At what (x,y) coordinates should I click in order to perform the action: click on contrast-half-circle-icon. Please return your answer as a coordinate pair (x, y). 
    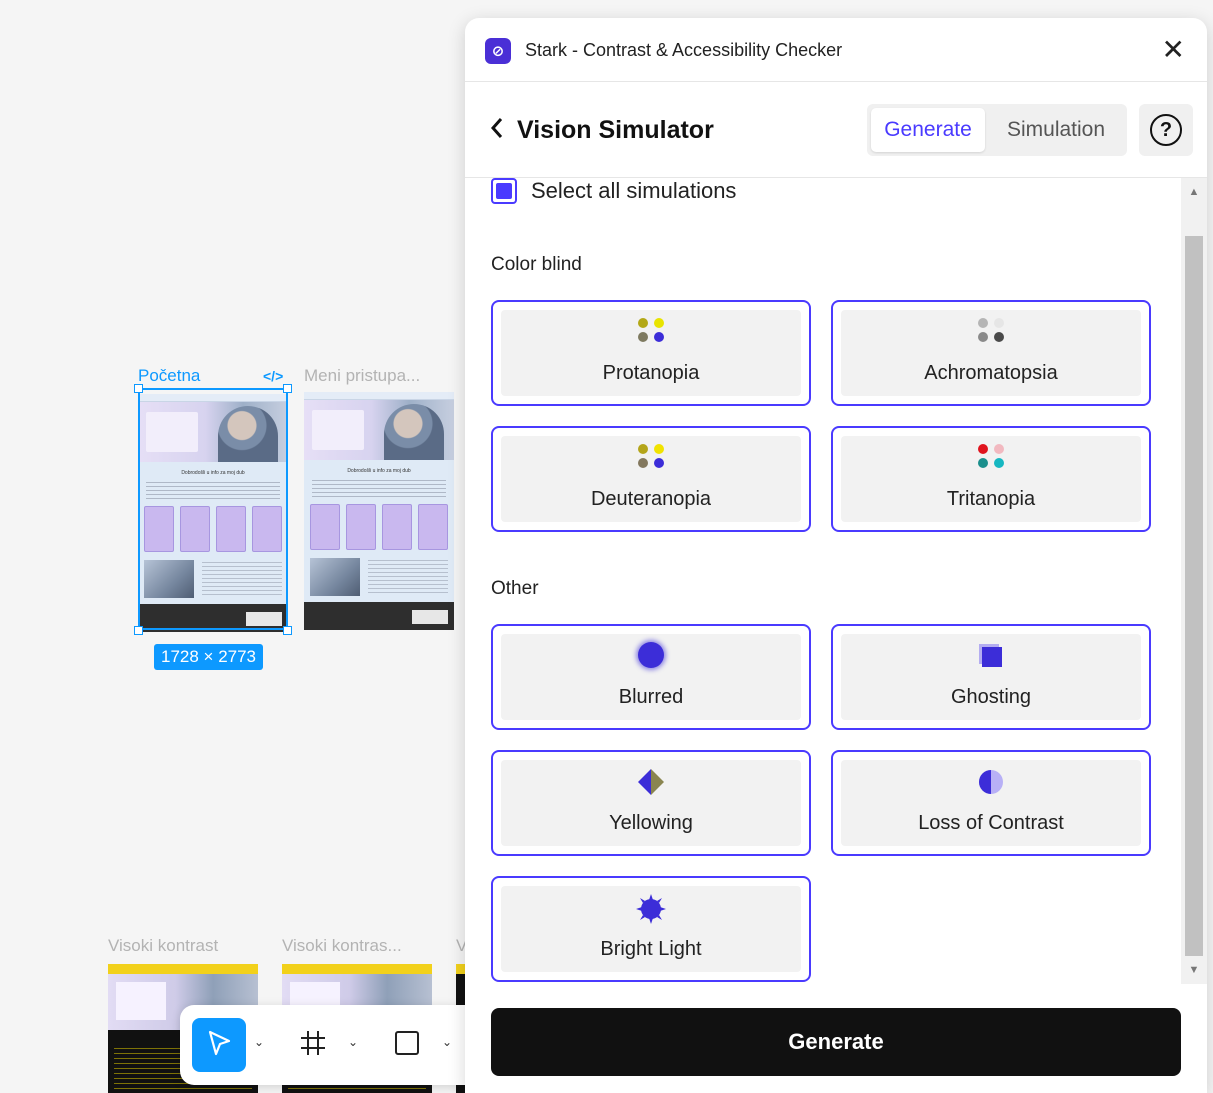
    Looking at the image, I should click on (991, 784).